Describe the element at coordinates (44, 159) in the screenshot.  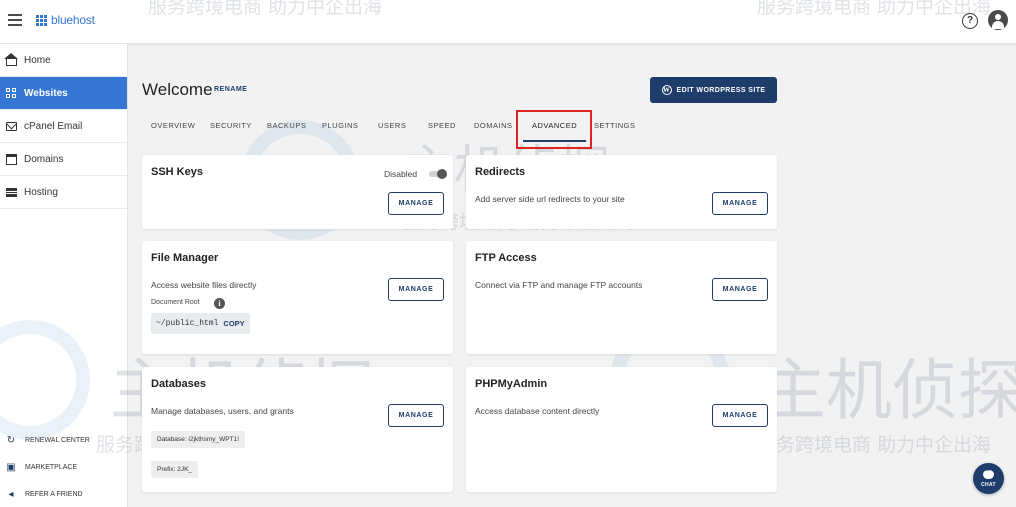
I see `sidebar-item-label: Domains` at that location.